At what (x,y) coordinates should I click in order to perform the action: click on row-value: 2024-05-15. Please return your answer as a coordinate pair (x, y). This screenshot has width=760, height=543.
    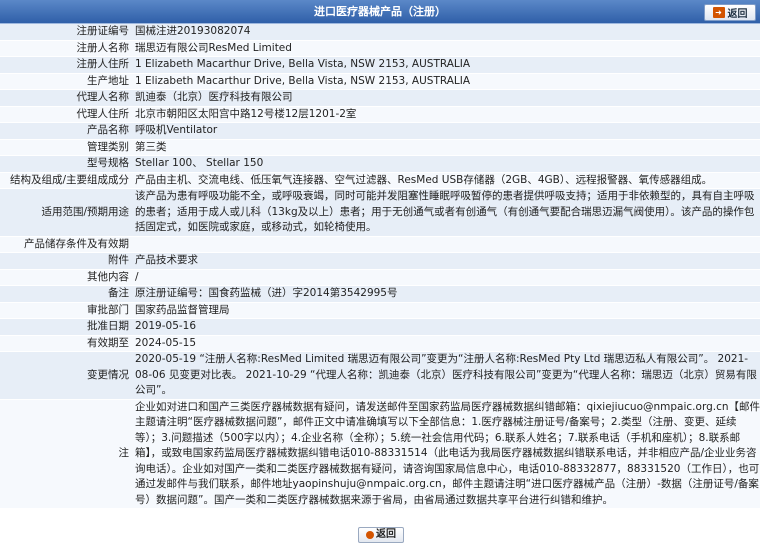
    Looking at the image, I should click on (446, 343).